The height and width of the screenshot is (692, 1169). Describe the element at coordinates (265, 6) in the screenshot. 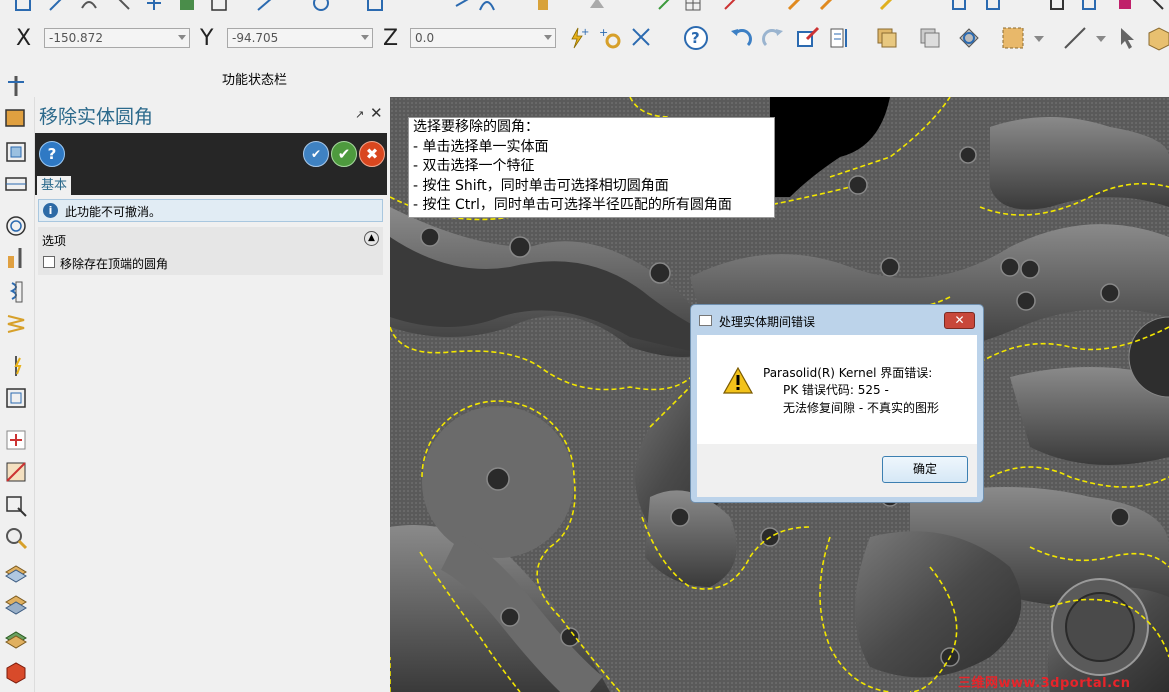

I see `sketch-line-icon` at that location.